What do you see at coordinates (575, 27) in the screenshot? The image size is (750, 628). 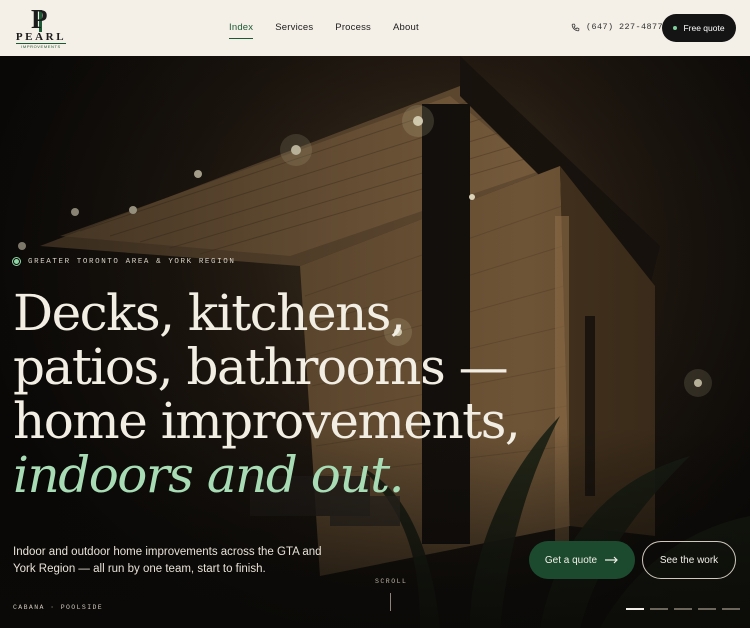 I see `phone-icon` at bounding box center [575, 27].